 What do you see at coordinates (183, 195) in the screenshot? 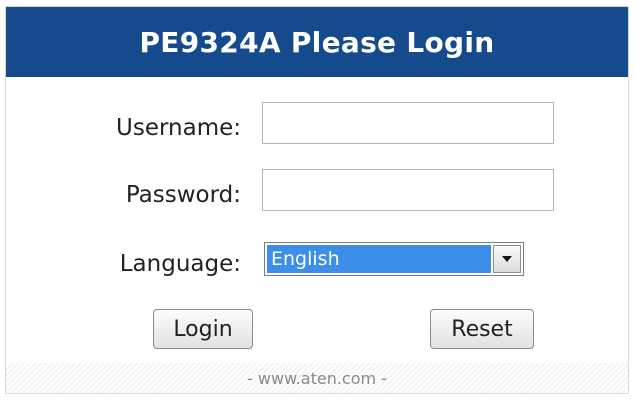
I see `password-label: Password:` at bounding box center [183, 195].